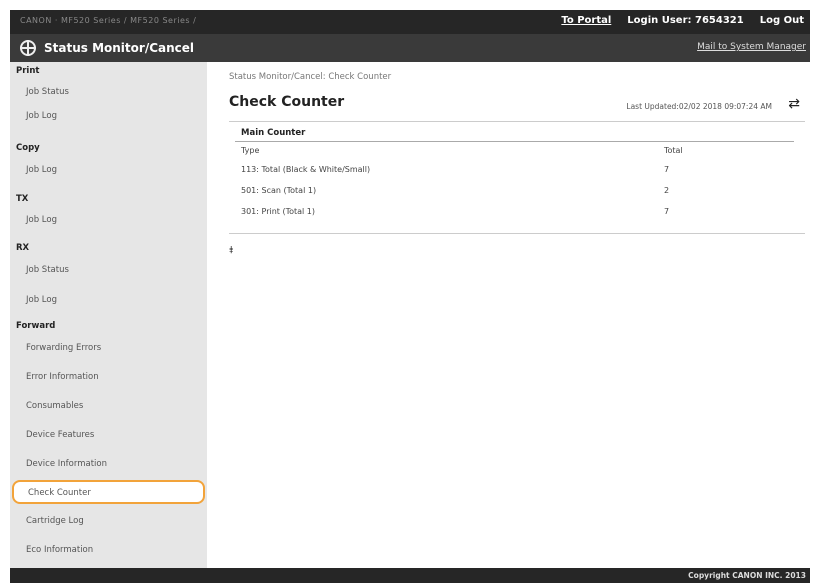  I want to click on sidebar-section-tx: TX, so click(22, 199).